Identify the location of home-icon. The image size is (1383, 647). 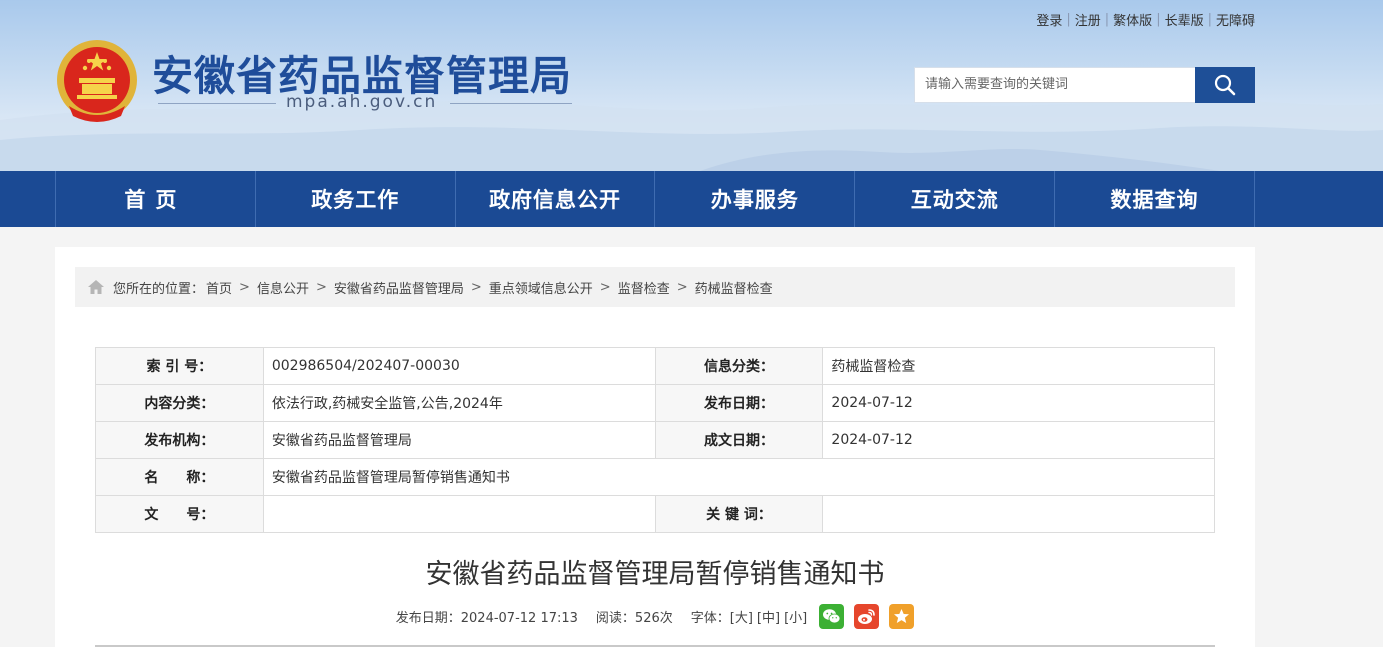
(96, 287).